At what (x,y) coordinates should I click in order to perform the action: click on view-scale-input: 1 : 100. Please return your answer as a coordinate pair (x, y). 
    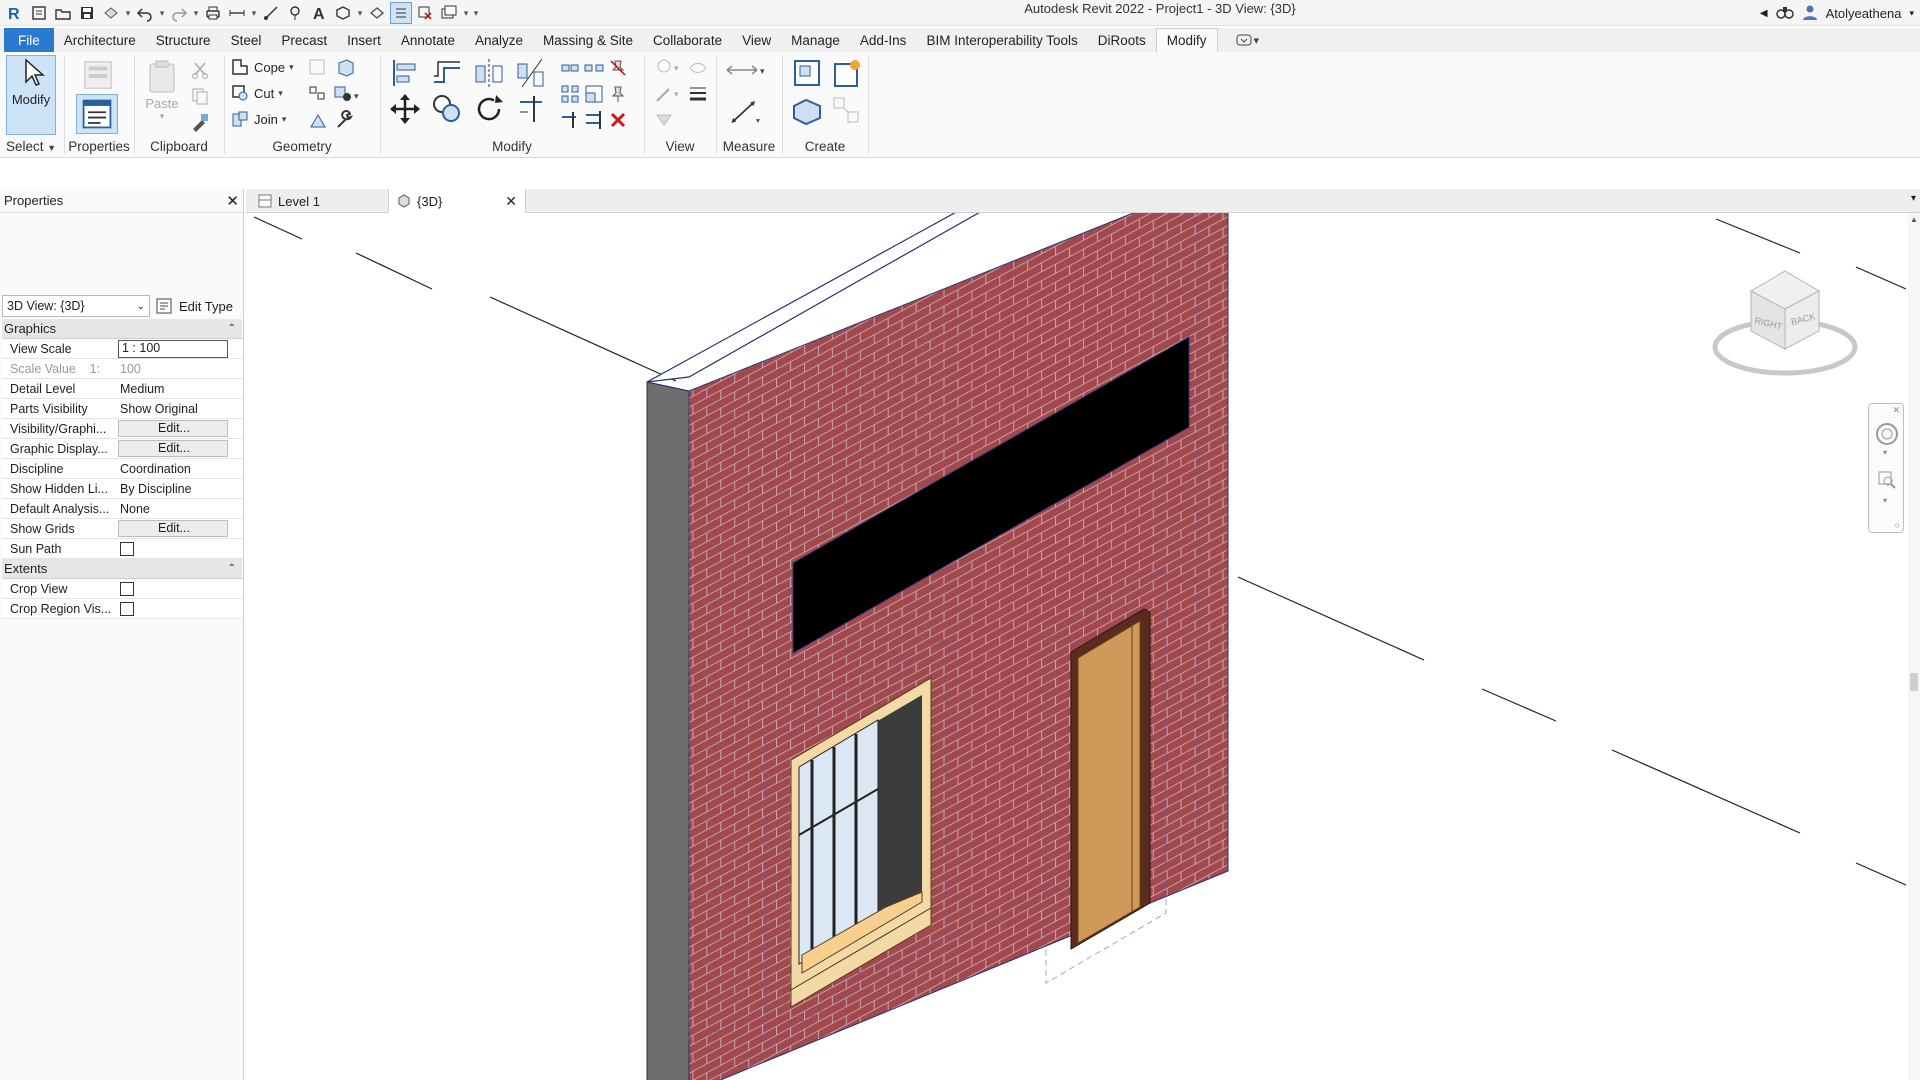
    Looking at the image, I should click on (173, 348).